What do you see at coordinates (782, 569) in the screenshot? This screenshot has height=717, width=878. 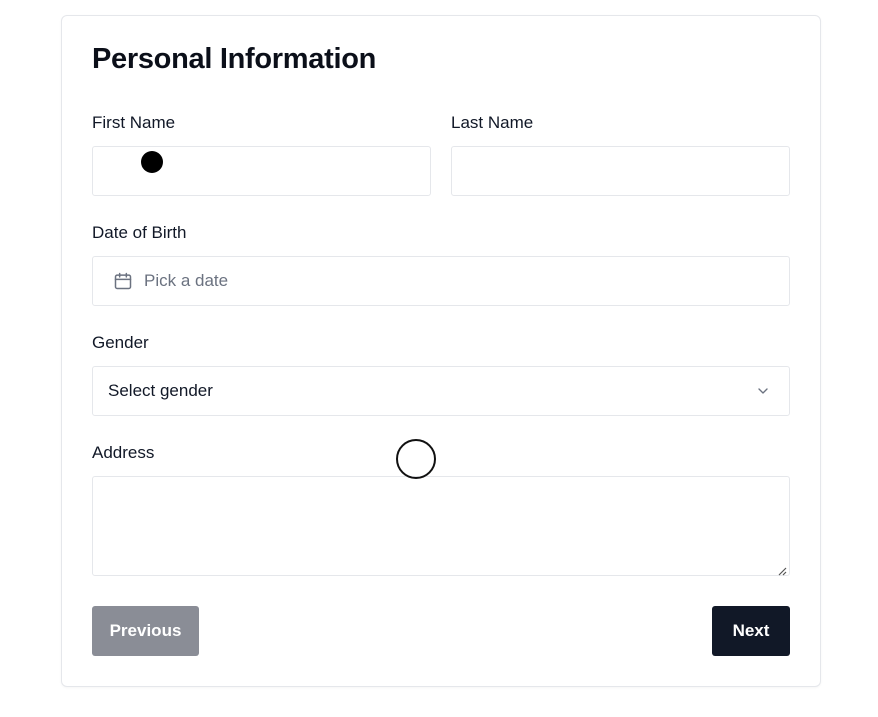 I see `resize-handle-icon` at bounding box center [782, 569].